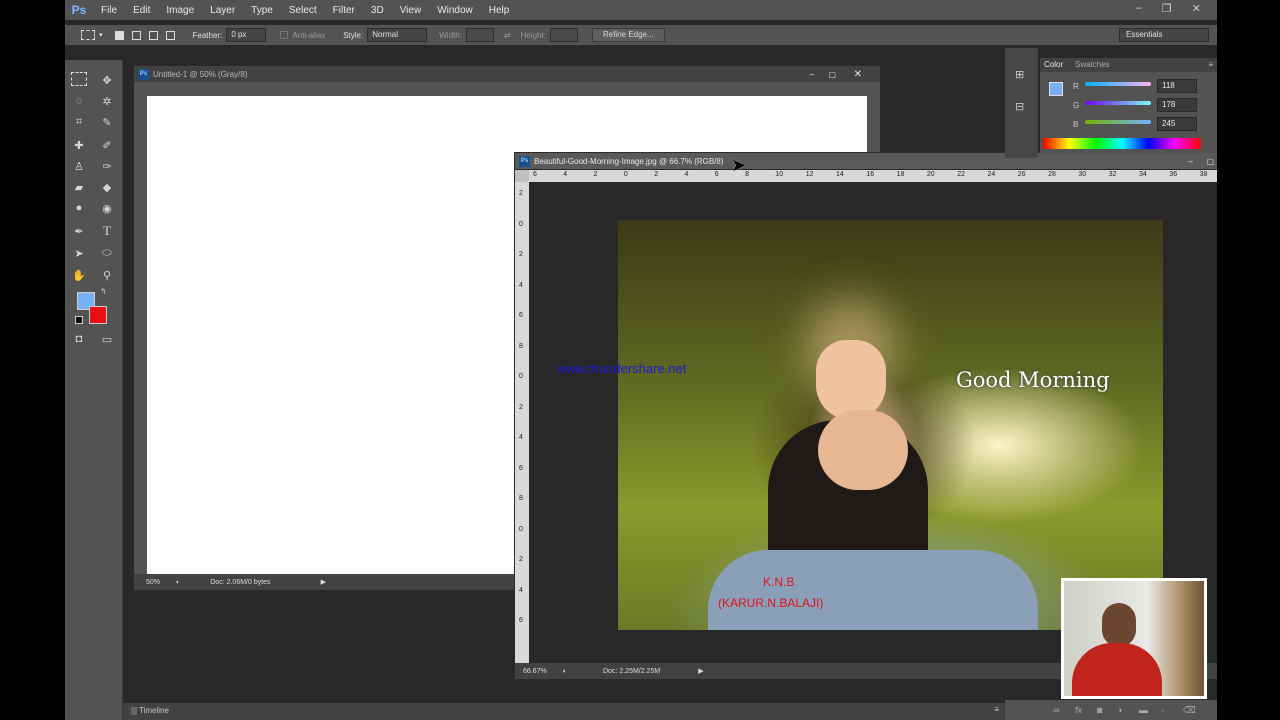 This screenshot has width=1280, height=720. What do you see at coordinates (107, 253) in the screenshot?
I see `ellipse-icon: ⬭` at bounding box center [107, 253].